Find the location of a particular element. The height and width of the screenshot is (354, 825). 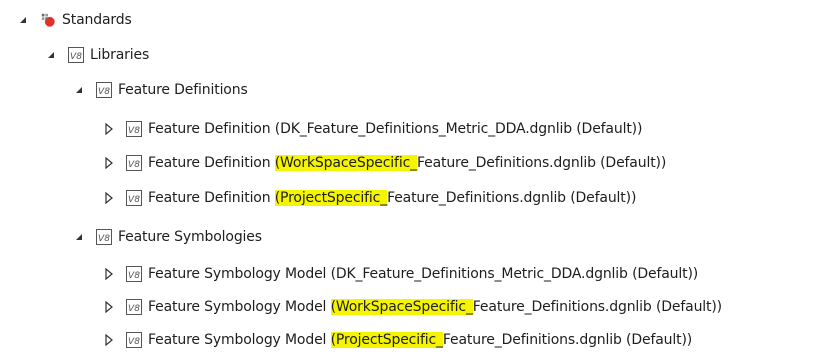

tree-node-standards: Standards is located at coordinates (74, 20).